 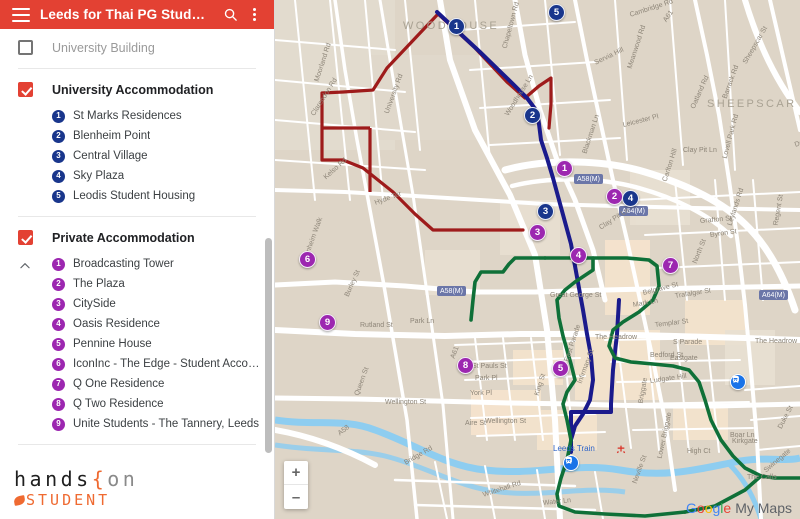 I want to click on leaf-icon, so click(x=19, y=500).